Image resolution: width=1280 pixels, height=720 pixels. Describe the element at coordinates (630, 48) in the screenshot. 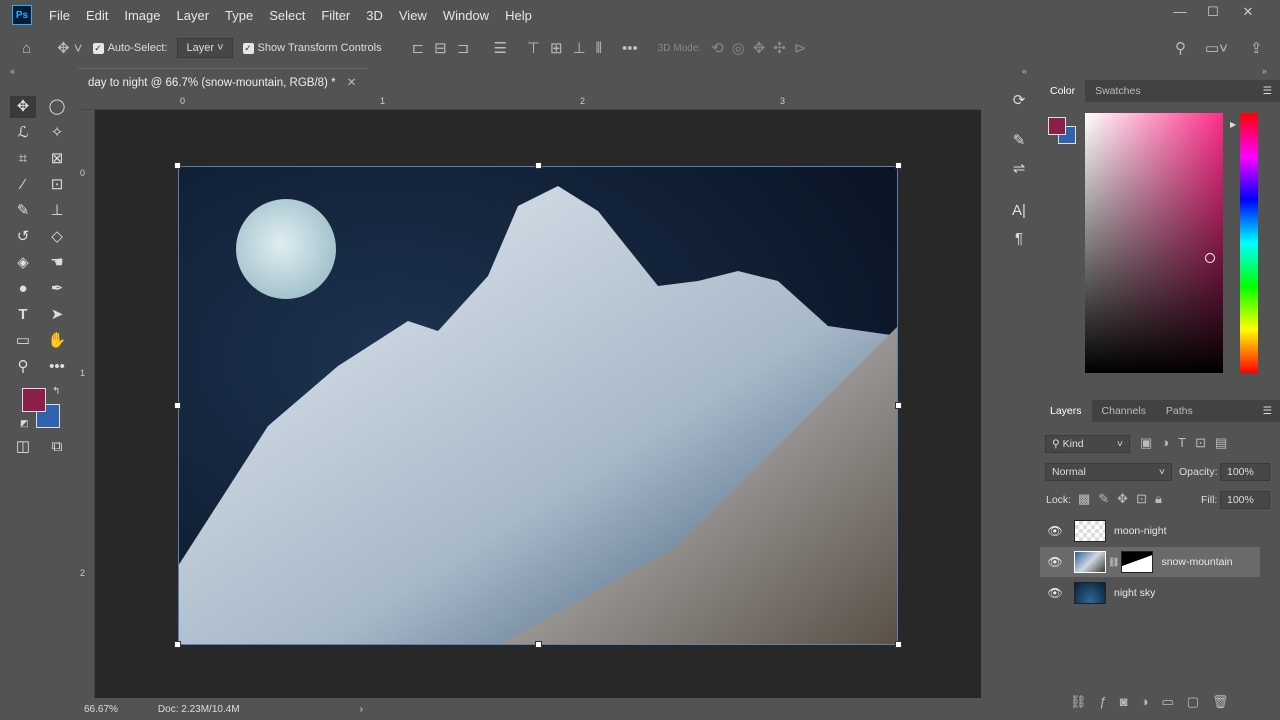

I see `more-options-icon: •••` at that location.